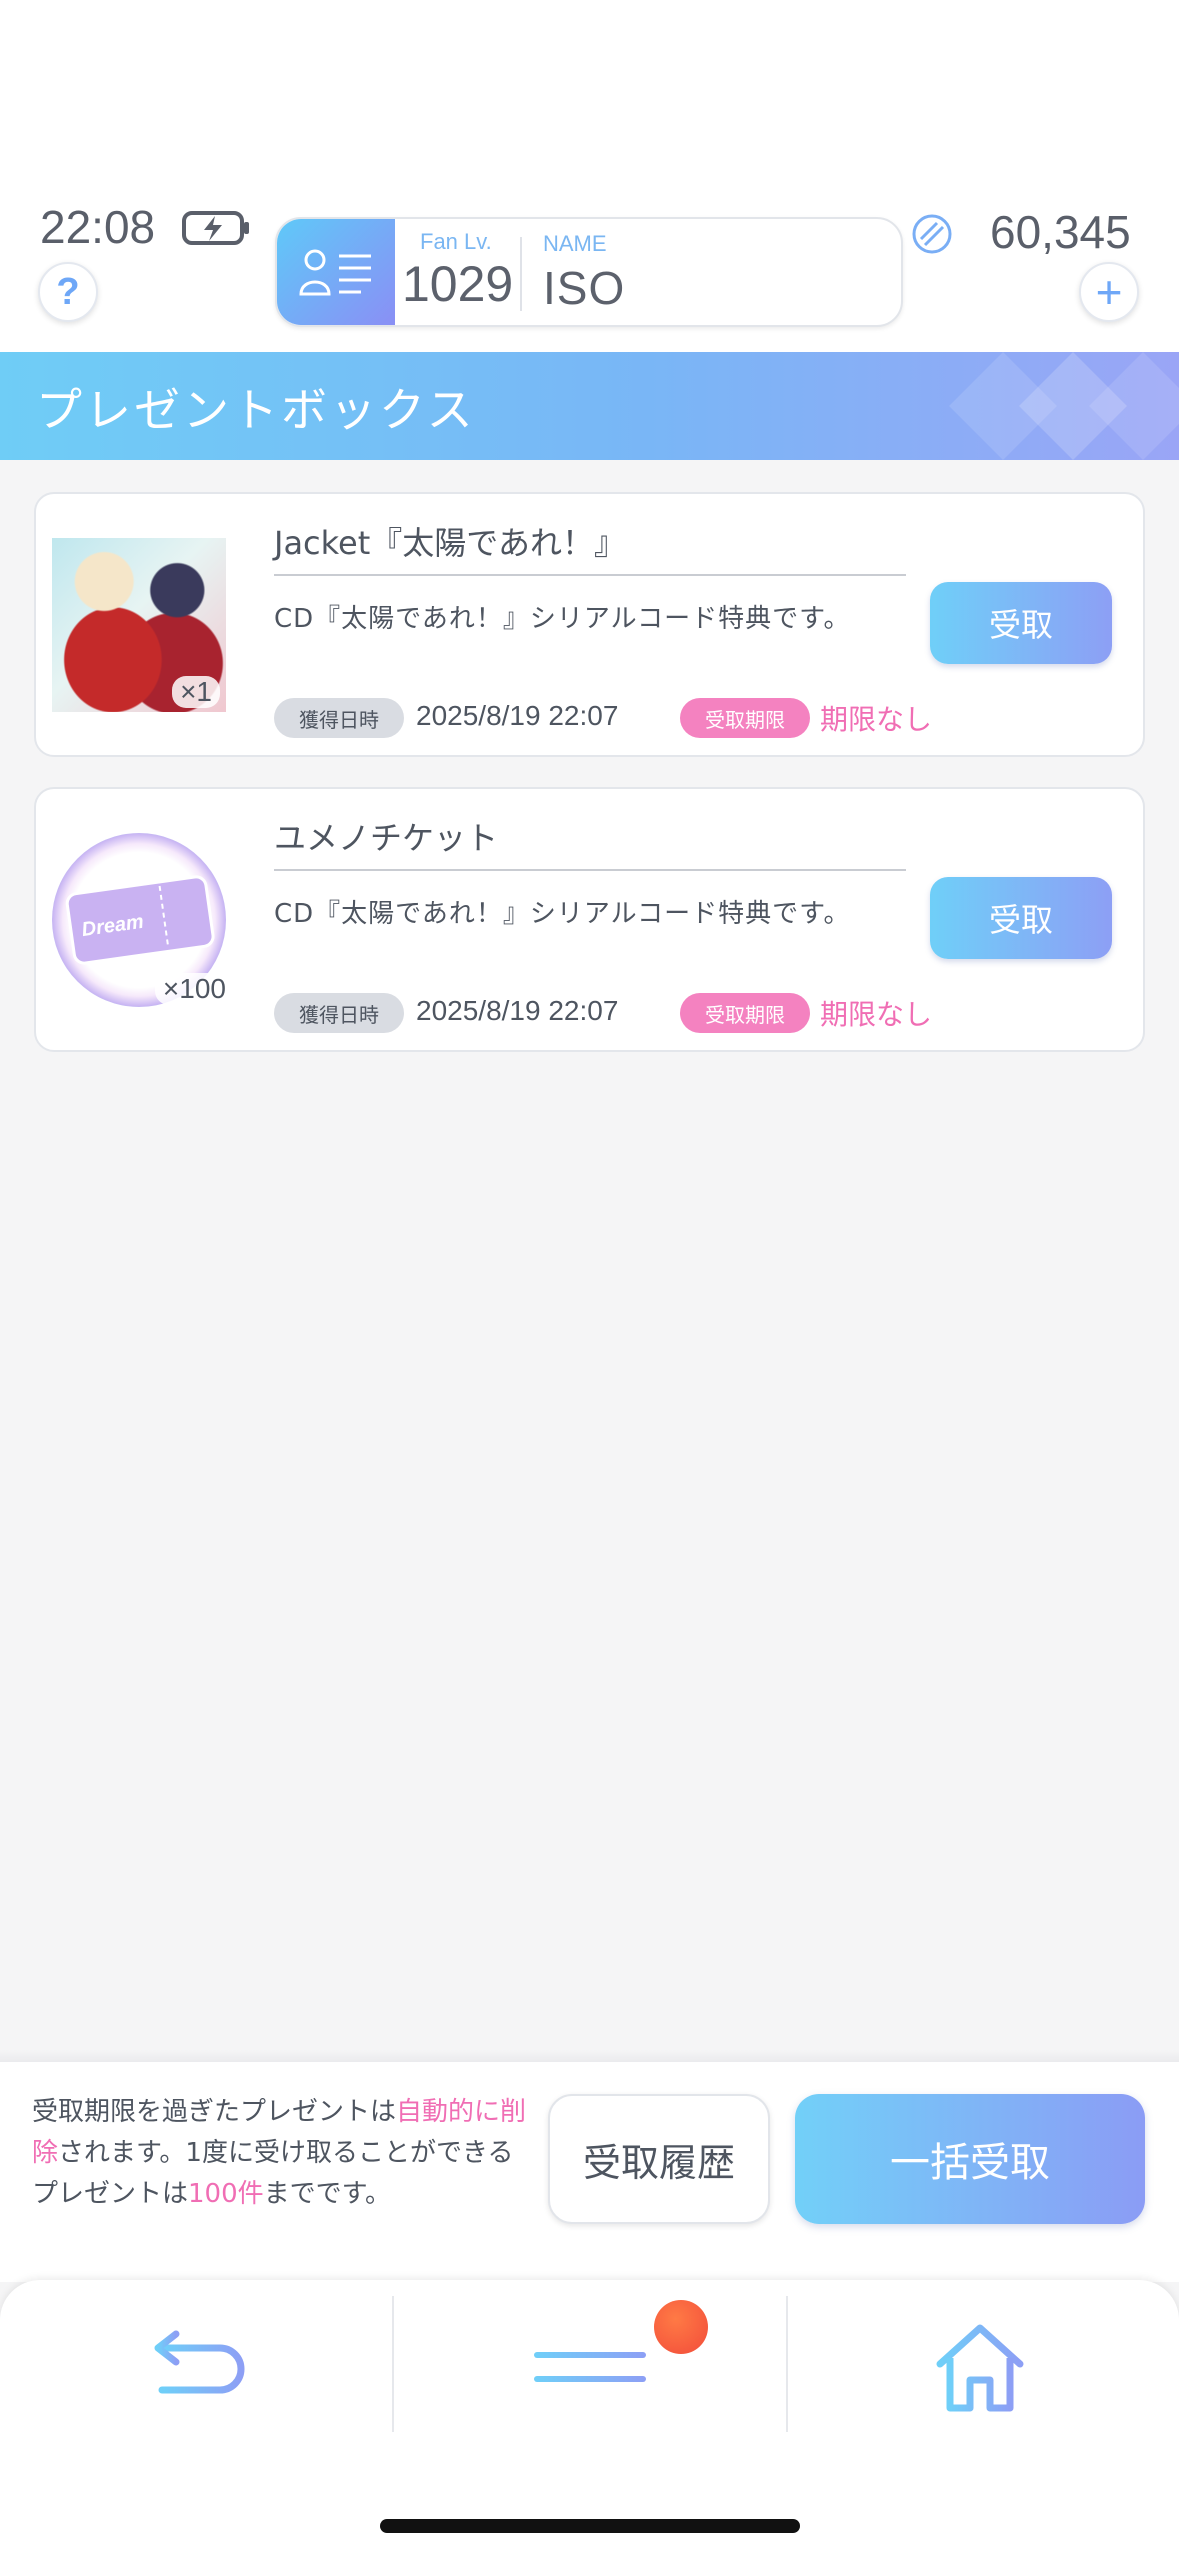  Describe the element at coordinates (590, 2370) in the screenshot. I see `menu-icon` at that location.